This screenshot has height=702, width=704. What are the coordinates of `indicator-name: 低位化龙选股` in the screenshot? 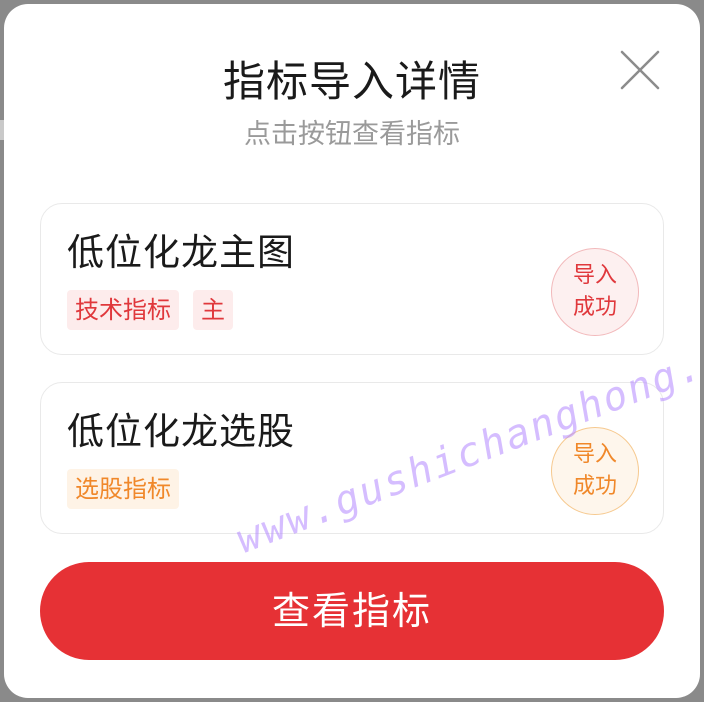 It's located at (181, 431).